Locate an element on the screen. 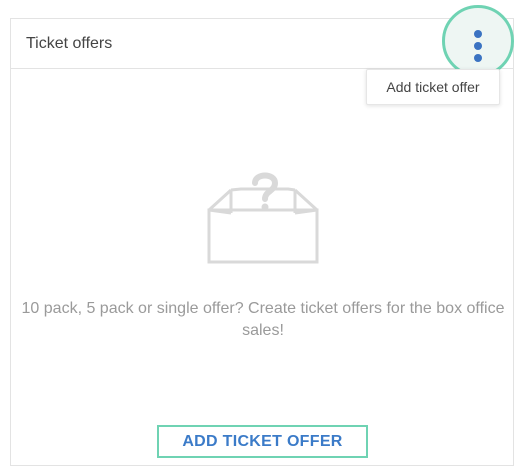 This screenshot has width=526, height=476. empty-box-question-icon is located at coordinates (263, 218).